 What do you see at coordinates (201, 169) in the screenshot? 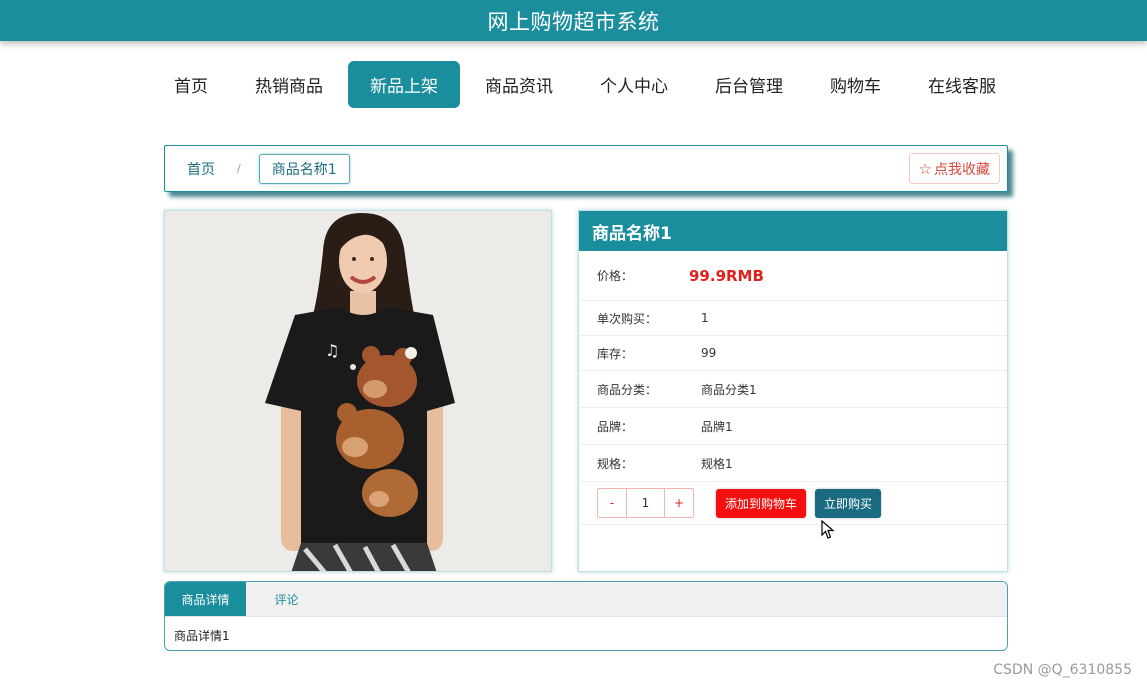
I see `breadcrumb-home-link: 首页` at bounding box center [201, 169].